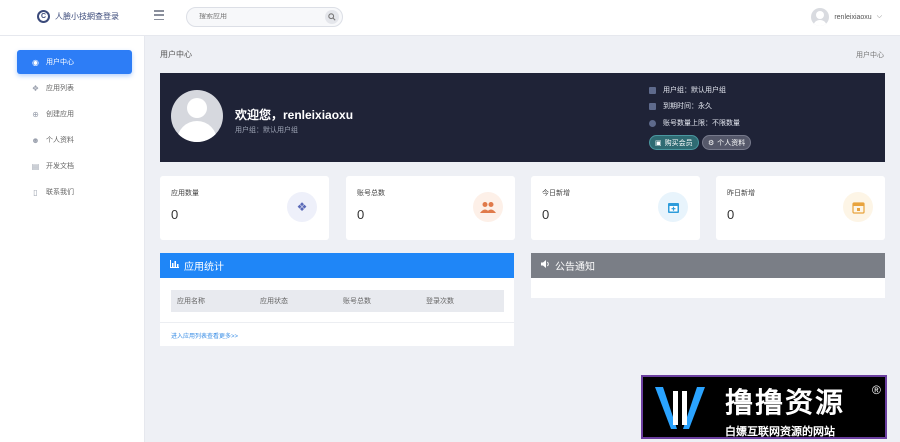 Image resolution: width=900 pixels, height=442 pixels. I want to click on info-expiry: 到期时间：永久, so click(680, 106).